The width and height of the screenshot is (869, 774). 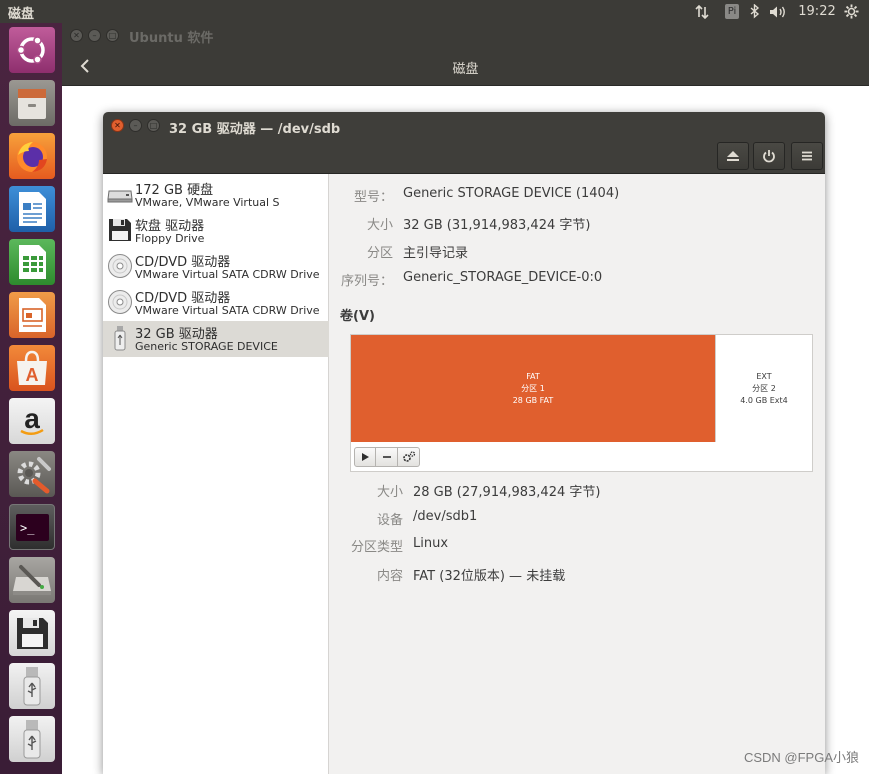 I want to click on csdn-watermark: CSDN @FPGA小狼, so click(x=801, y=757).